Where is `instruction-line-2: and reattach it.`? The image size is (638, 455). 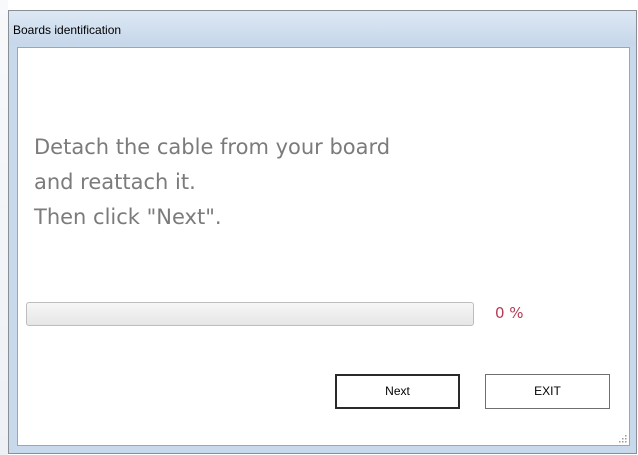
instruction-line-2: and reattach it. is located at coordinates (115, 182).